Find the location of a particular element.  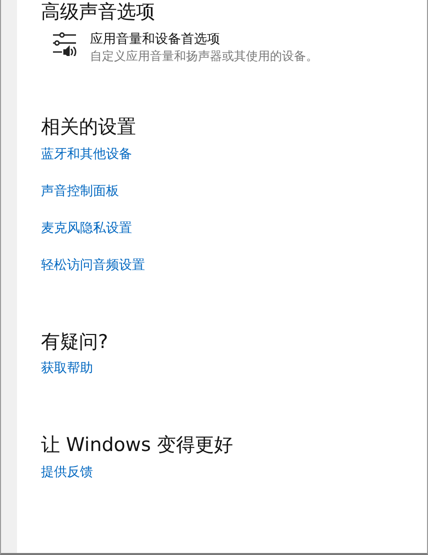

settings-link: 声音控制面板 is located at coordinates (234, 192).